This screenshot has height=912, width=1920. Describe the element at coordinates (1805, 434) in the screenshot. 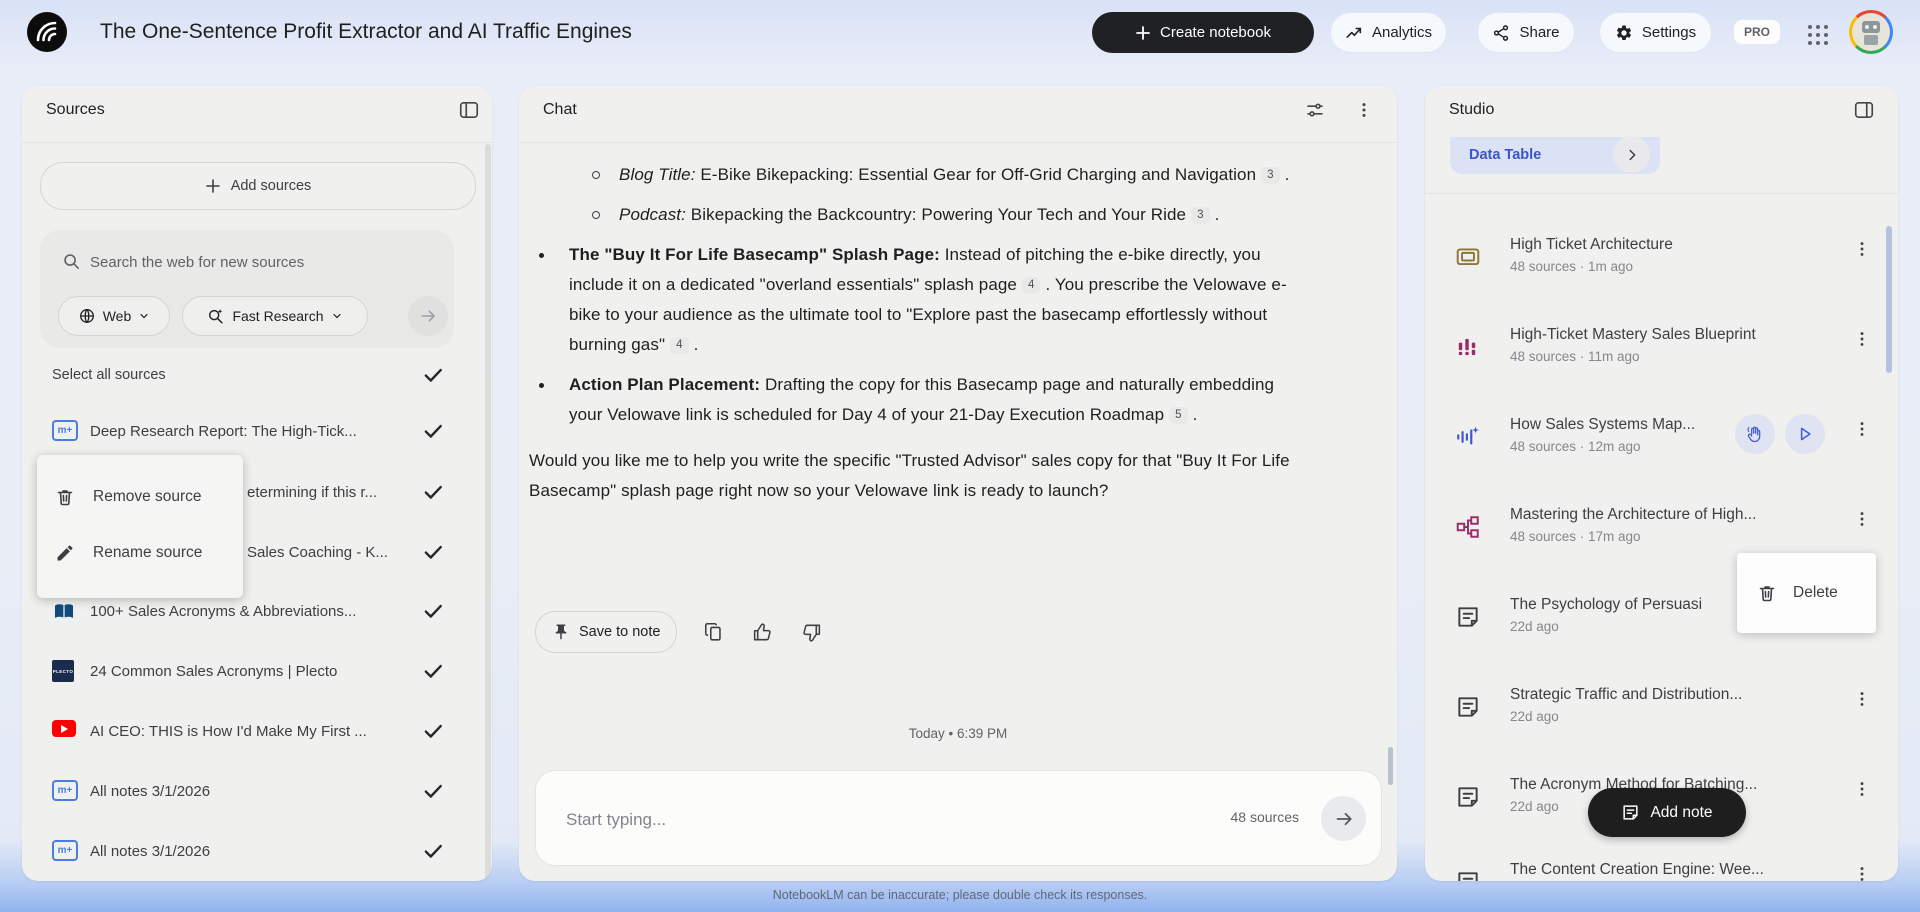

I see `play-button` at that location.